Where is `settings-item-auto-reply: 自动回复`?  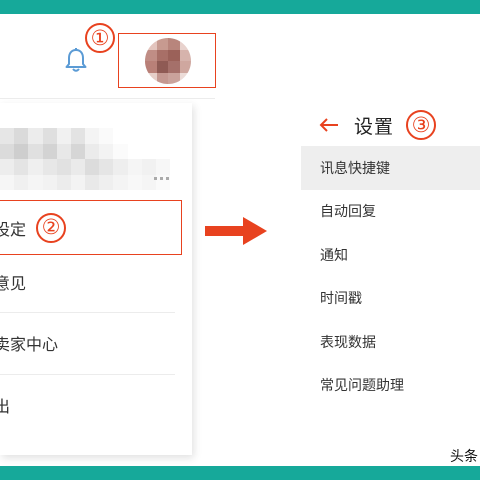 settings-item-auto-reply: 自动回复 is located at coordinates (390, 212).